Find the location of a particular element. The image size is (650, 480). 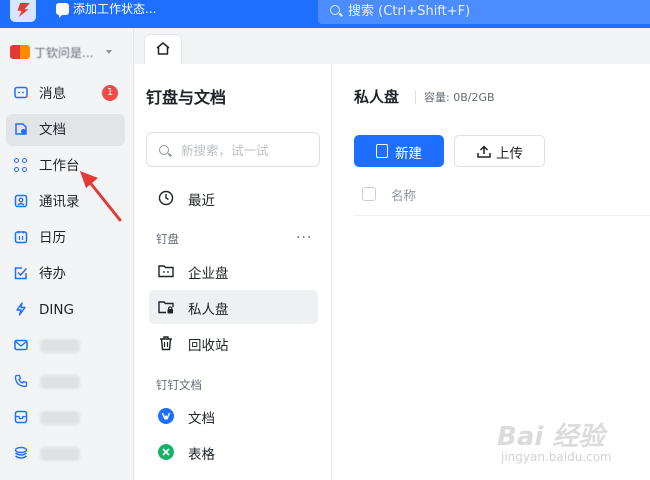

upload-button-label: 上传 is located at coordinates (509, 154).